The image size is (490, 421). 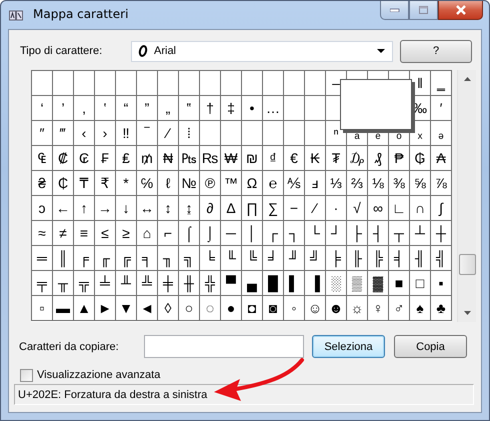 I want to click on character-cell: ⁞, so click(x=189, y=133).